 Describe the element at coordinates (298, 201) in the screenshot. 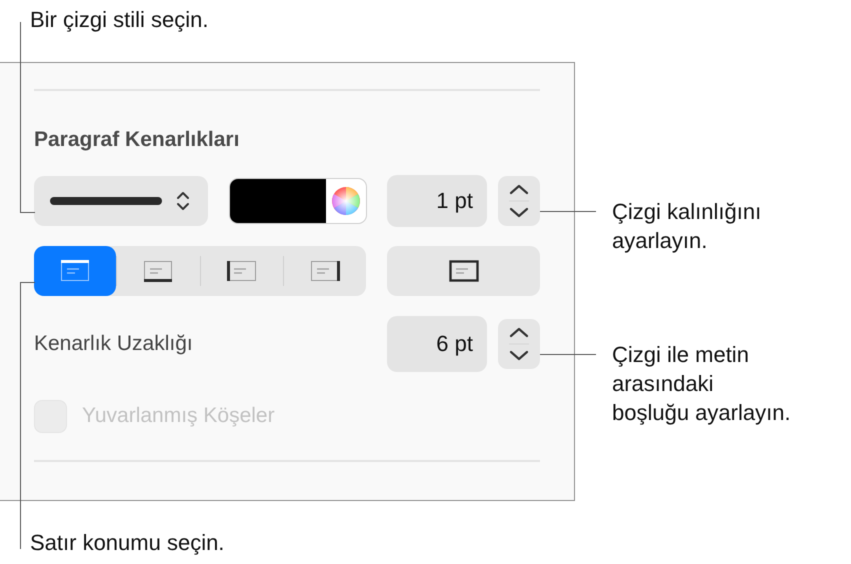

I see `color-well` at that location.